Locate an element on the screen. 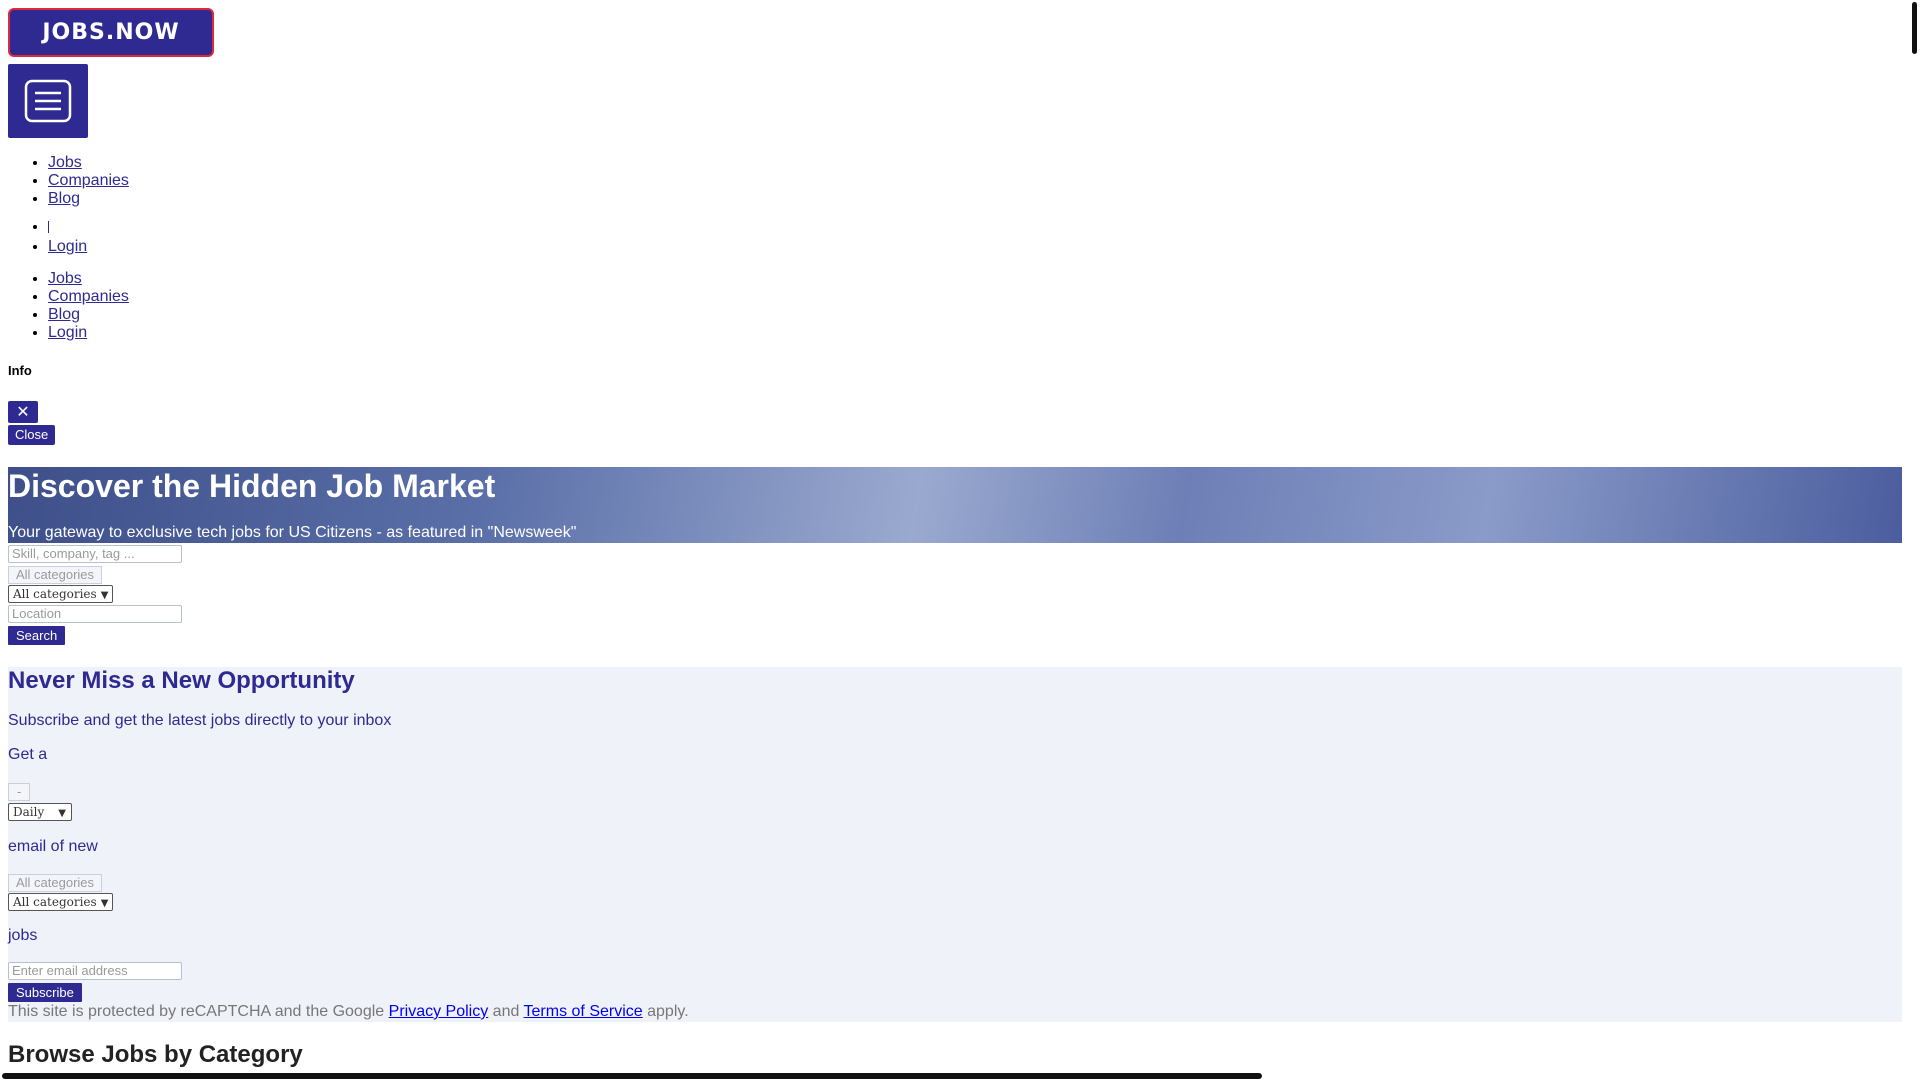 The image size is (1920, 1080). nav-separator is located at coordinates (48, 226).